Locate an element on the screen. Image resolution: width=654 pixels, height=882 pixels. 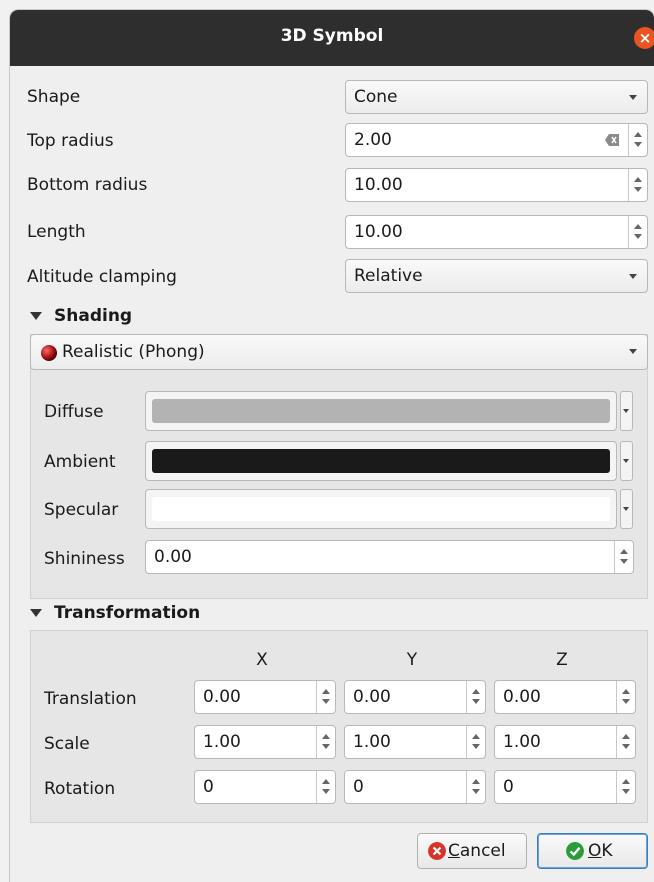
title-bar: 3D Symbol × is located at coordinates (332, 38).